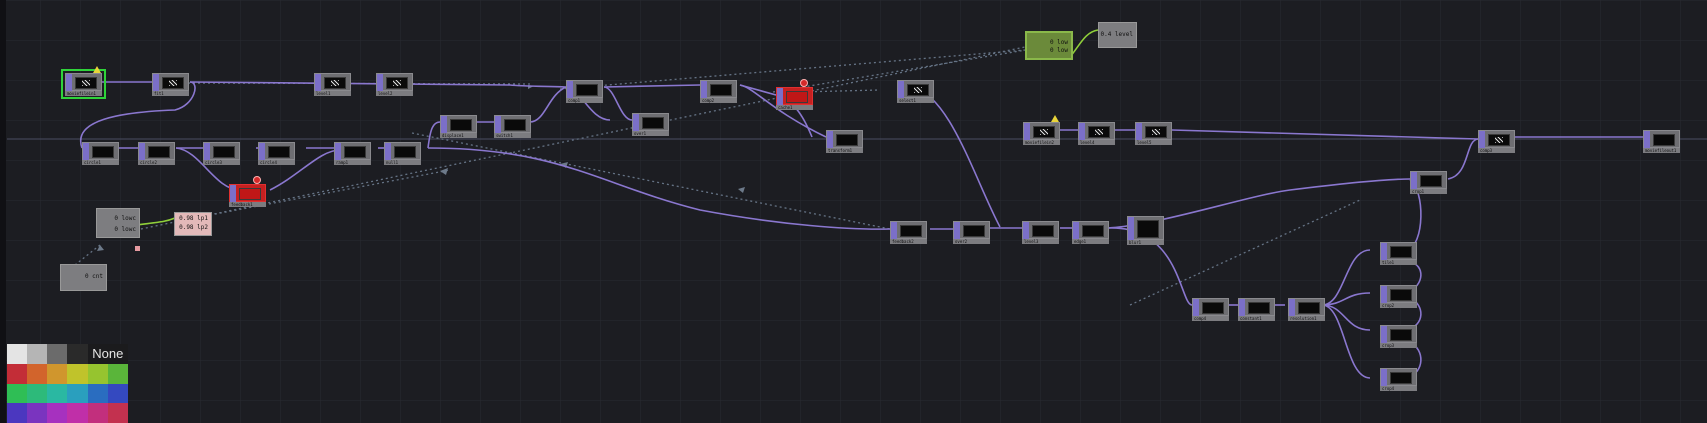  What do you see at coordinates (352, 162) in the screenshot?
I see `node-label: ramp1` at bounding box center [352, 162].